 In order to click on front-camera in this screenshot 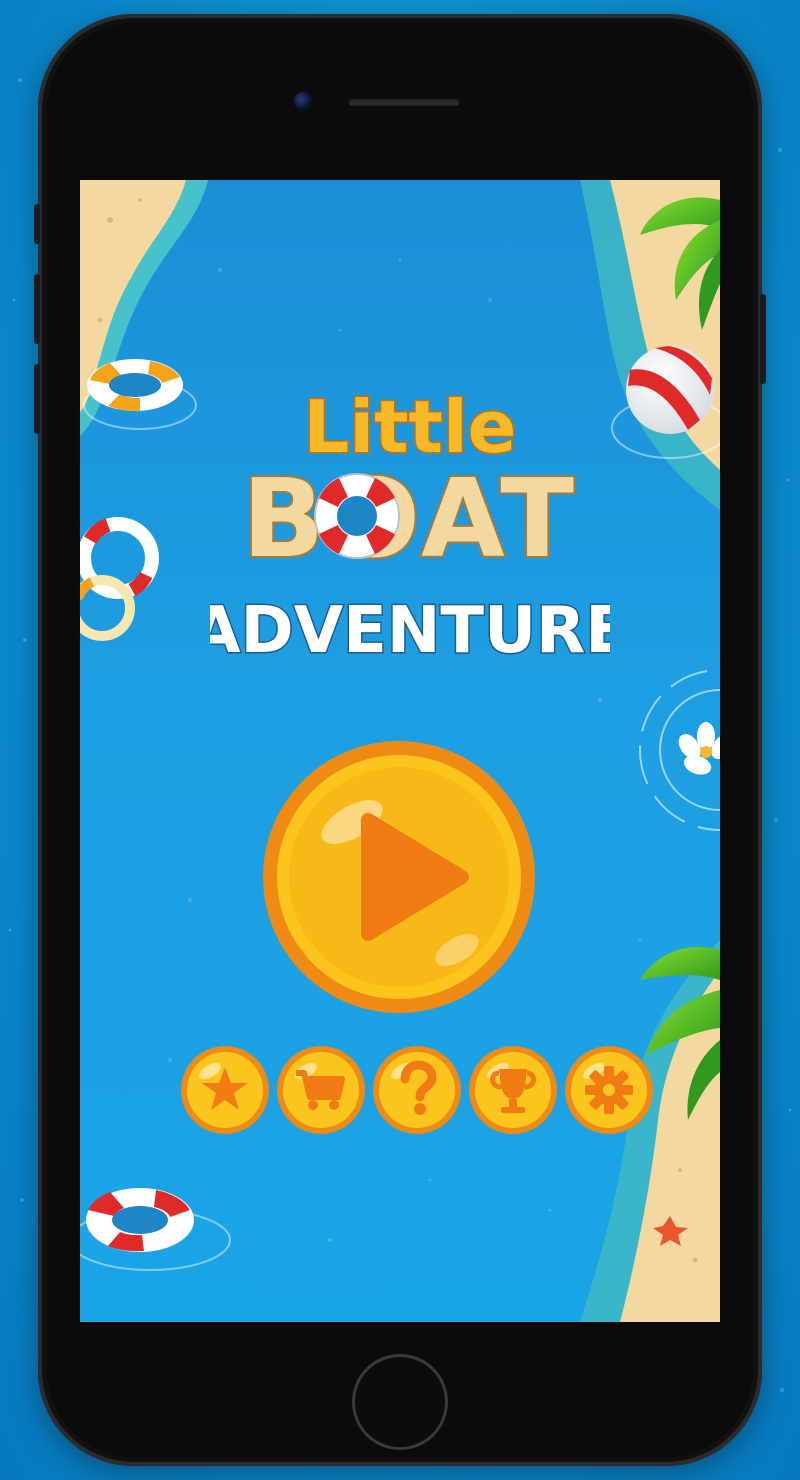, I will do `click(303, 101)`.